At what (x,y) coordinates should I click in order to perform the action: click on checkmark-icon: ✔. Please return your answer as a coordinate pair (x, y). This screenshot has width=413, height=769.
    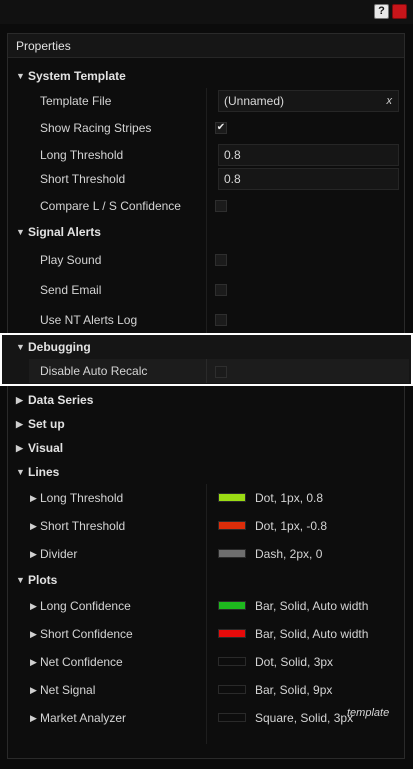
    Looking at the image, I should click on (221, 127).